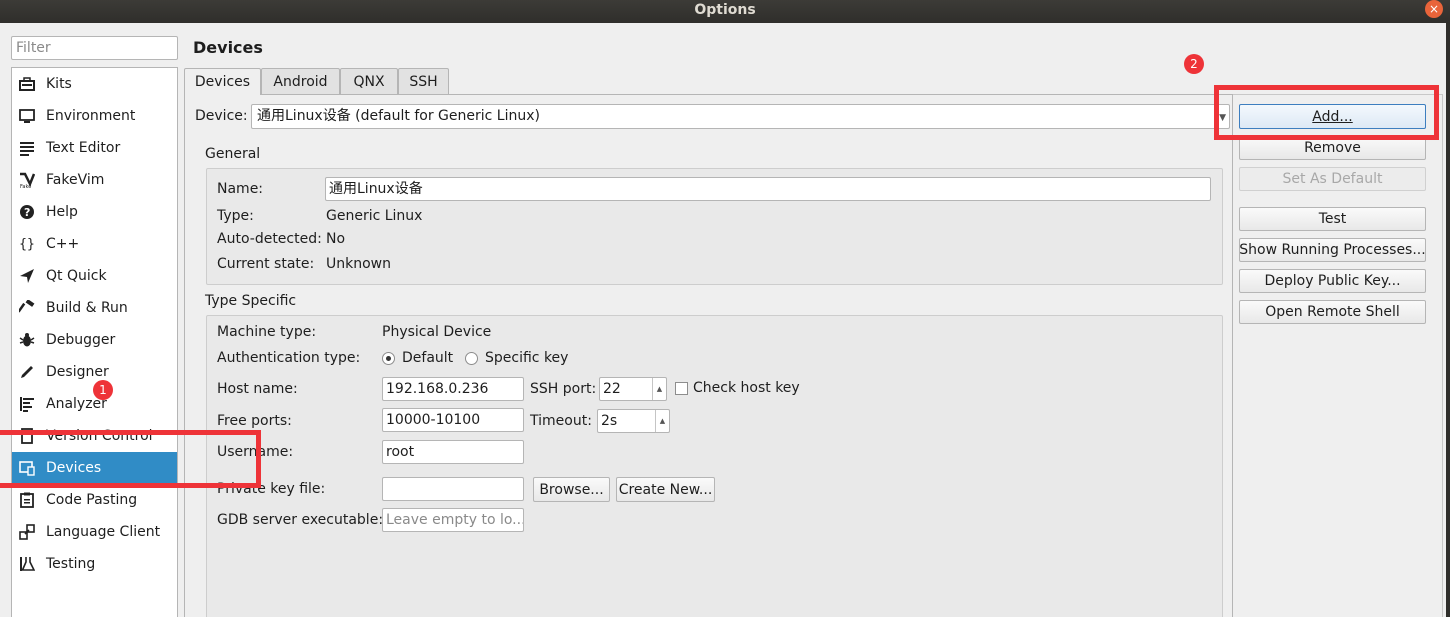  What do you see at coordinates (358, 264) in the screenshot?
I see `current-state-value: Unknown` at bounding box center [358, 264].